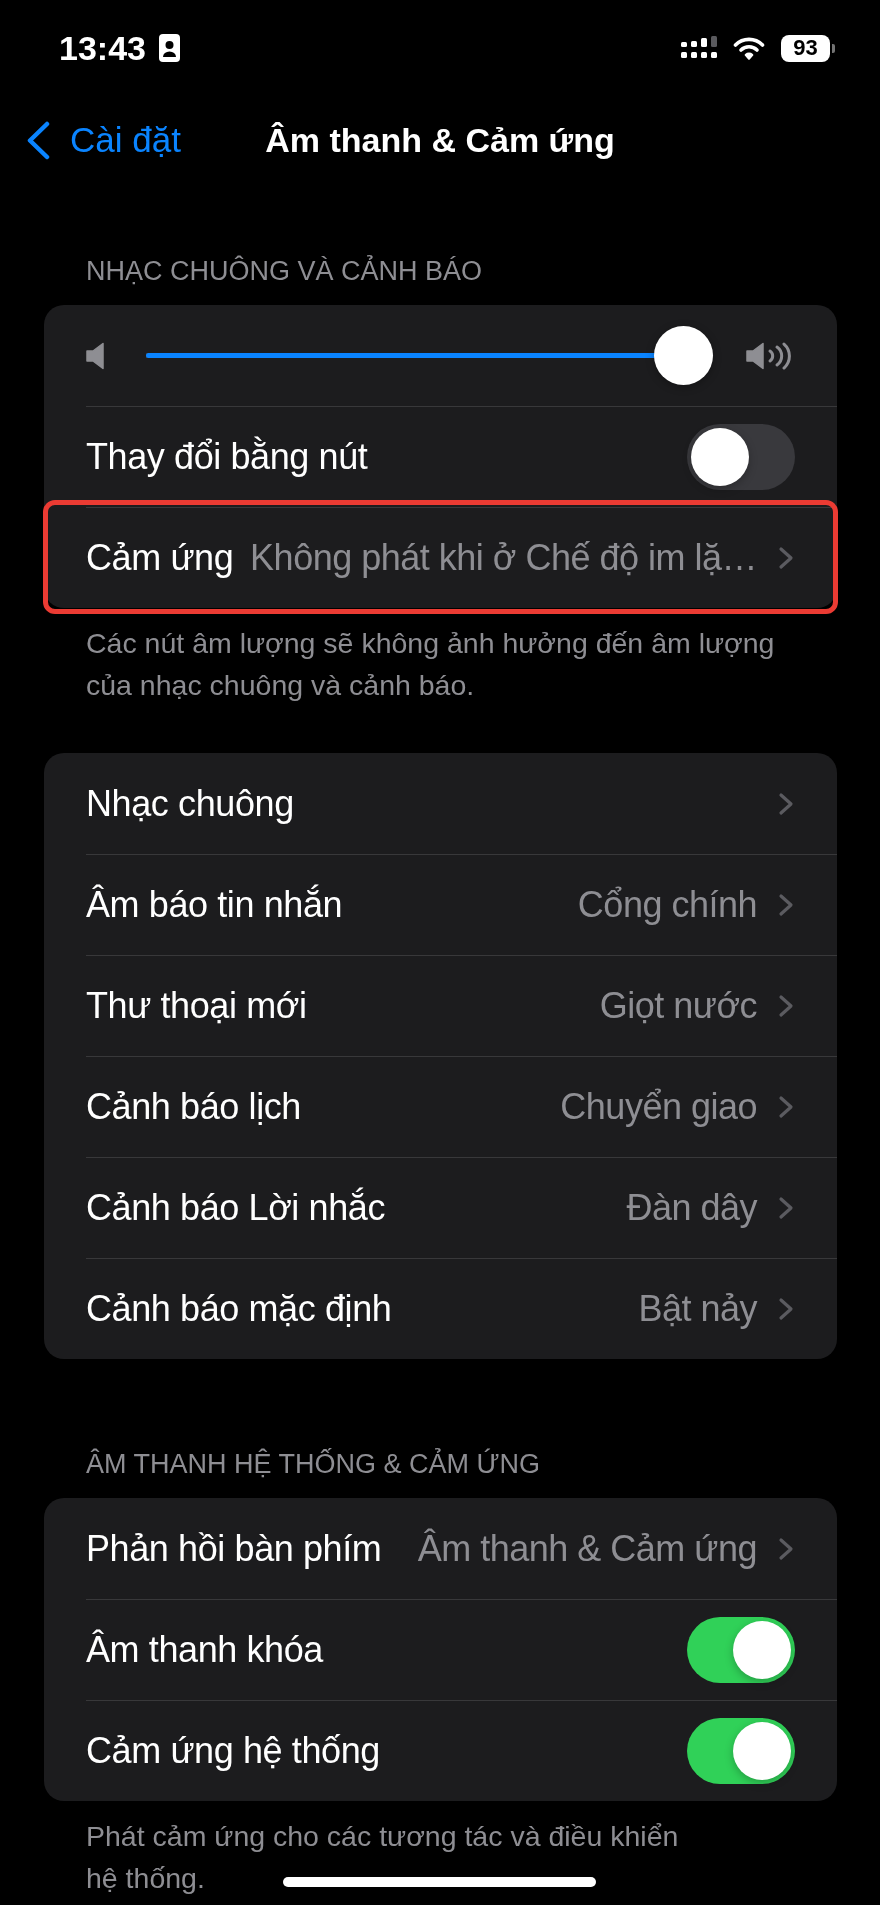  I want to click on setting-value: Âm thanh & Cảm ứng, so click(587, 1548).